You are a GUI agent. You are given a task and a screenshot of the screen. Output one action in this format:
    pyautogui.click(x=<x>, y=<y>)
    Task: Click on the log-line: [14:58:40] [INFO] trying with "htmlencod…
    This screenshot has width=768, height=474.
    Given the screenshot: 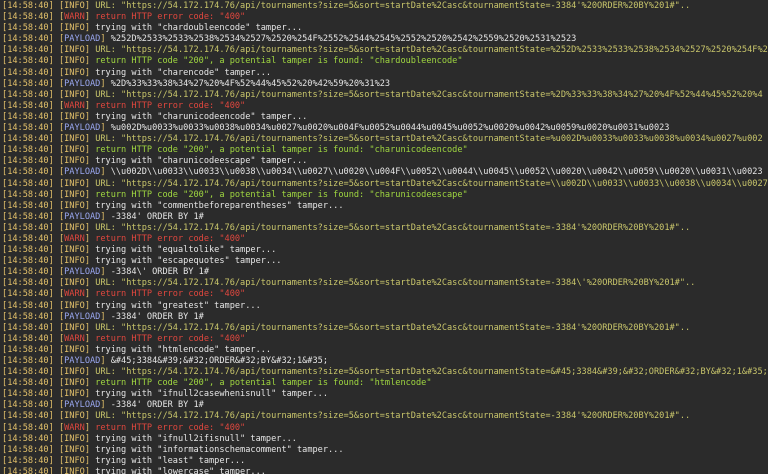 What is the action you would take?
    pyautogui.click(x=384, y=350)
    